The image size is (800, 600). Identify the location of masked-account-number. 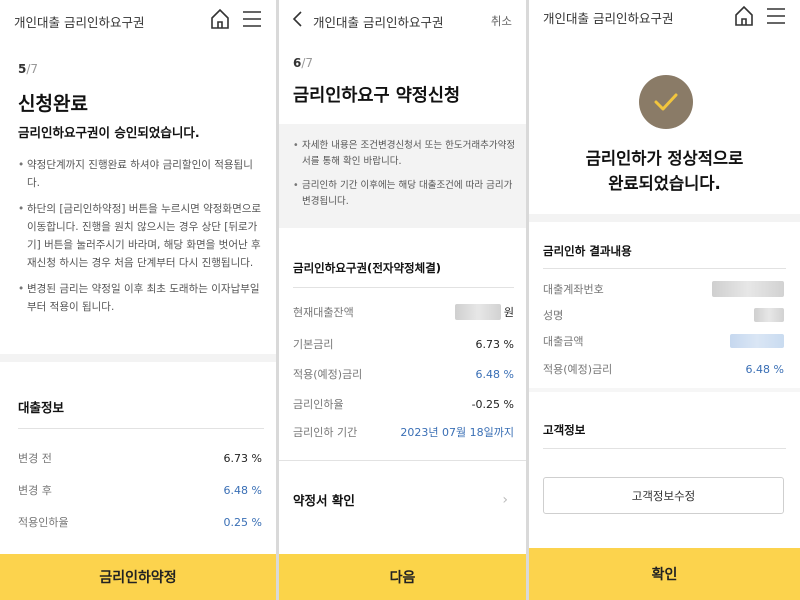
(748, 289).